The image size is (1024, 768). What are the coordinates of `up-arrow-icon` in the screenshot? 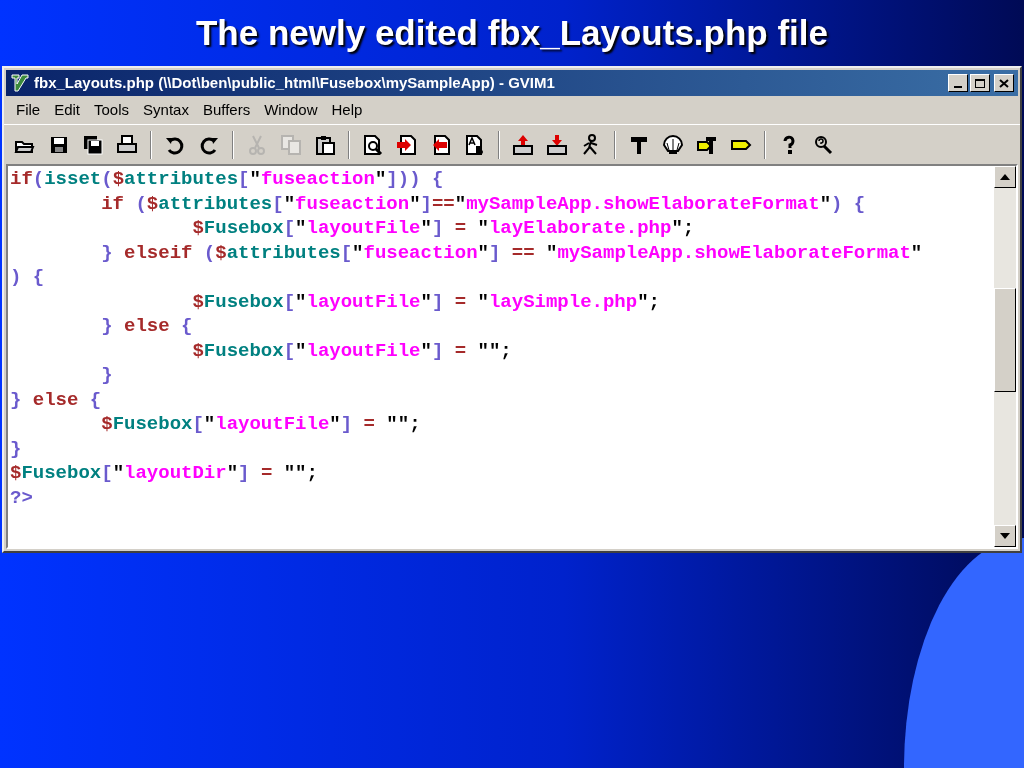 It's located at (1005, 177).